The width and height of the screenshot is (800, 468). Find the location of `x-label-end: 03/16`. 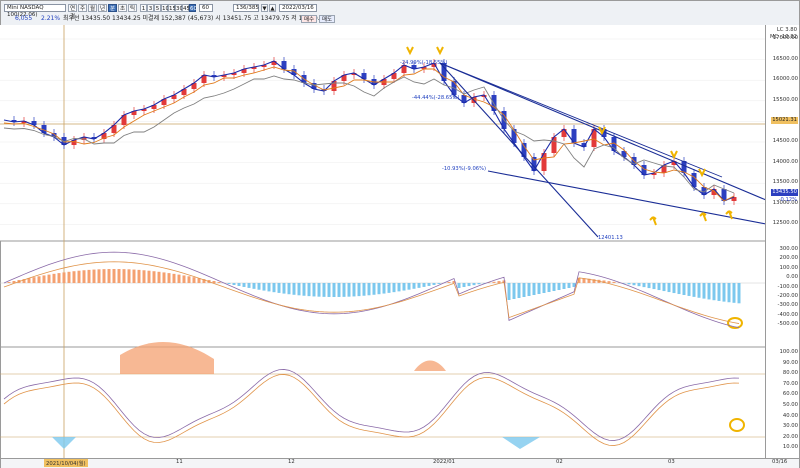

x-label-end: 03/16 is located at coordinates (780, 462).